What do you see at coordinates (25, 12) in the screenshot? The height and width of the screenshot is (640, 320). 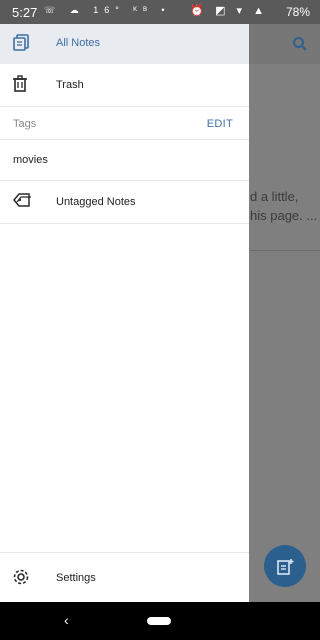 I see `status-time: 5:27` at bounding box center [25, 12].